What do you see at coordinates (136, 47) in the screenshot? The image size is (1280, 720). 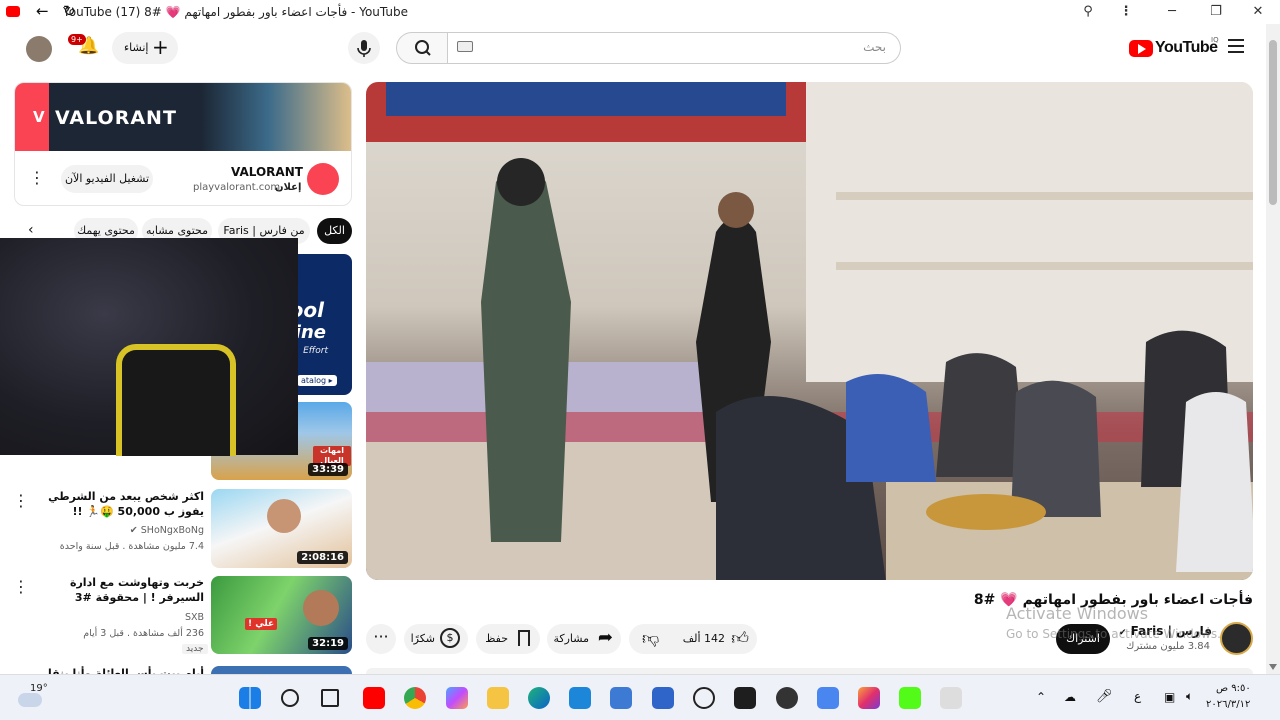 I see `create-label: إنشاء` at bounding box center [136, 47].